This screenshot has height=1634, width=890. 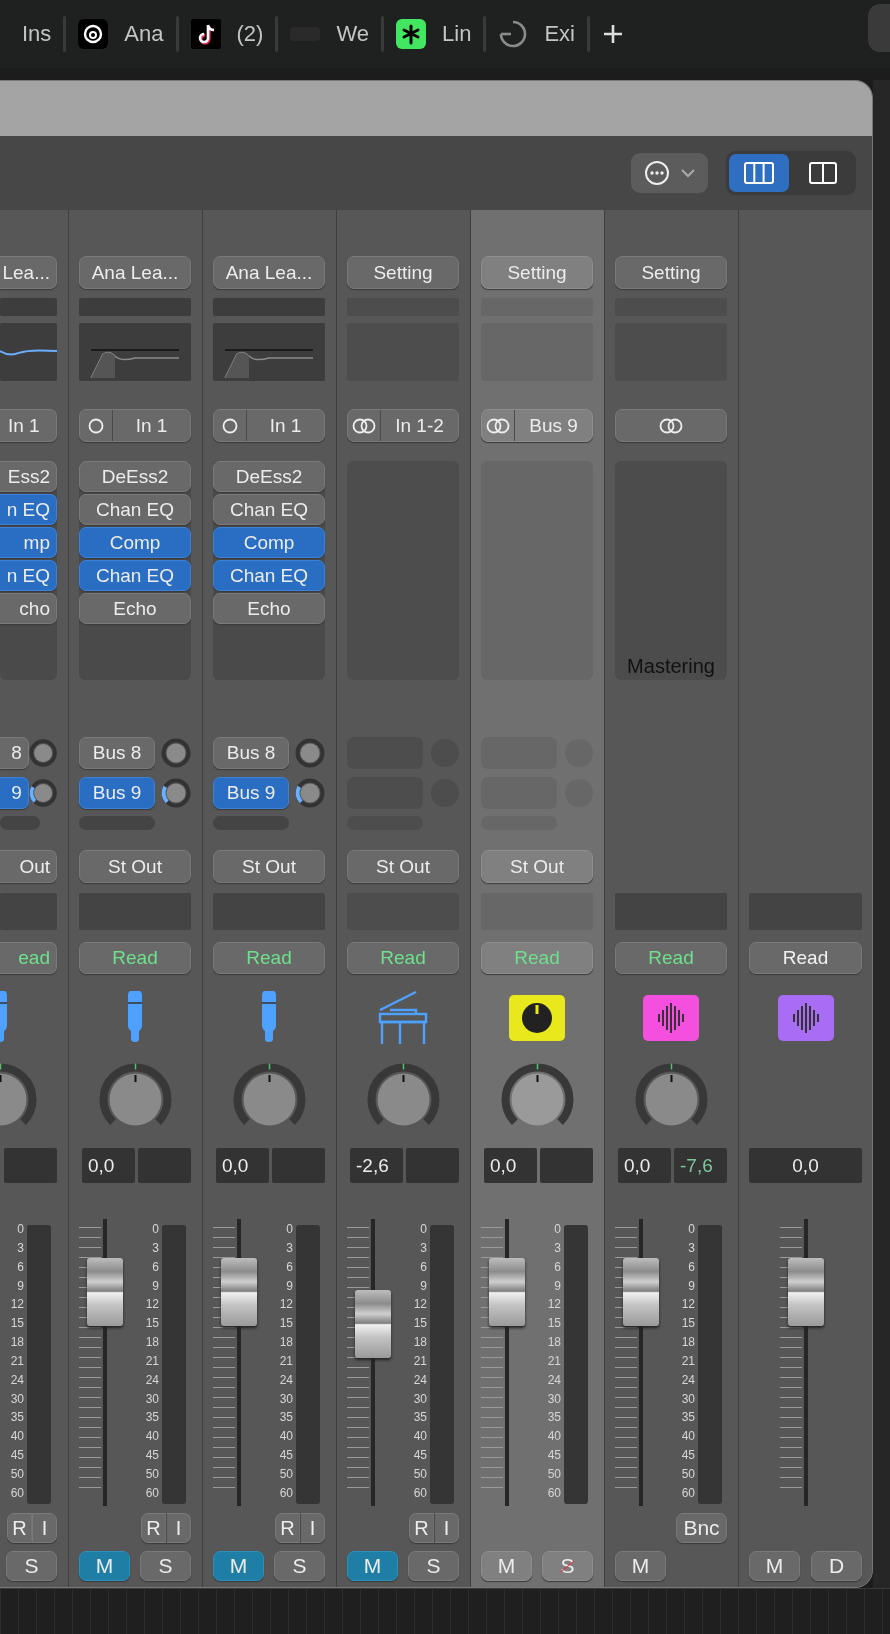 What do you see at coordinates (14, 792) in the screenshot?
I see `send-slot: 9` at bounding box center [14, 792].